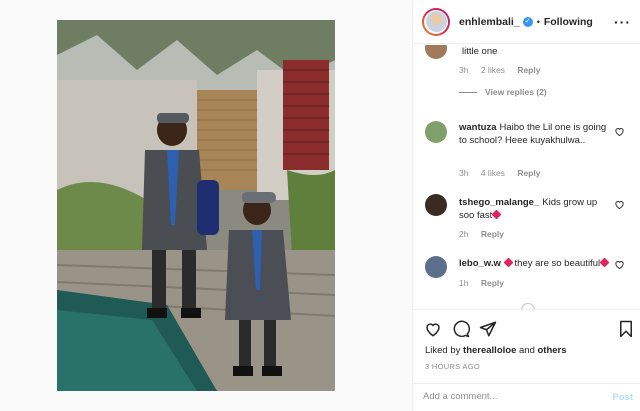 The height and width of the screenshot is (411, 640). What do you see at coordinates (534, 51) in the screenshot?
I see `comment-text: little one` at bounding box center [534, 51].